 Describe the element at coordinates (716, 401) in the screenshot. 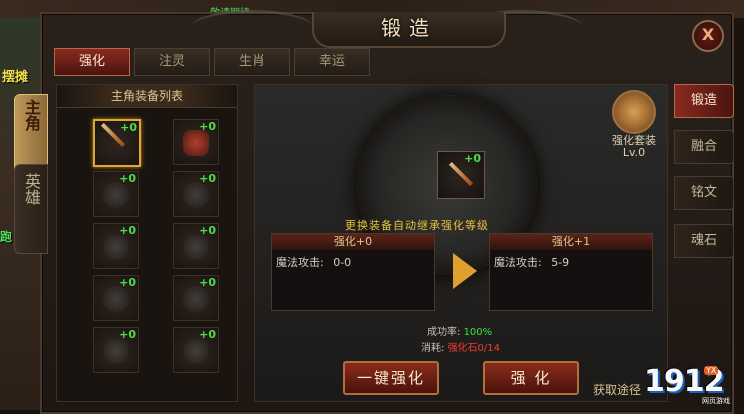

I see `site-logo-subtitle: 网页游戏` at that location.